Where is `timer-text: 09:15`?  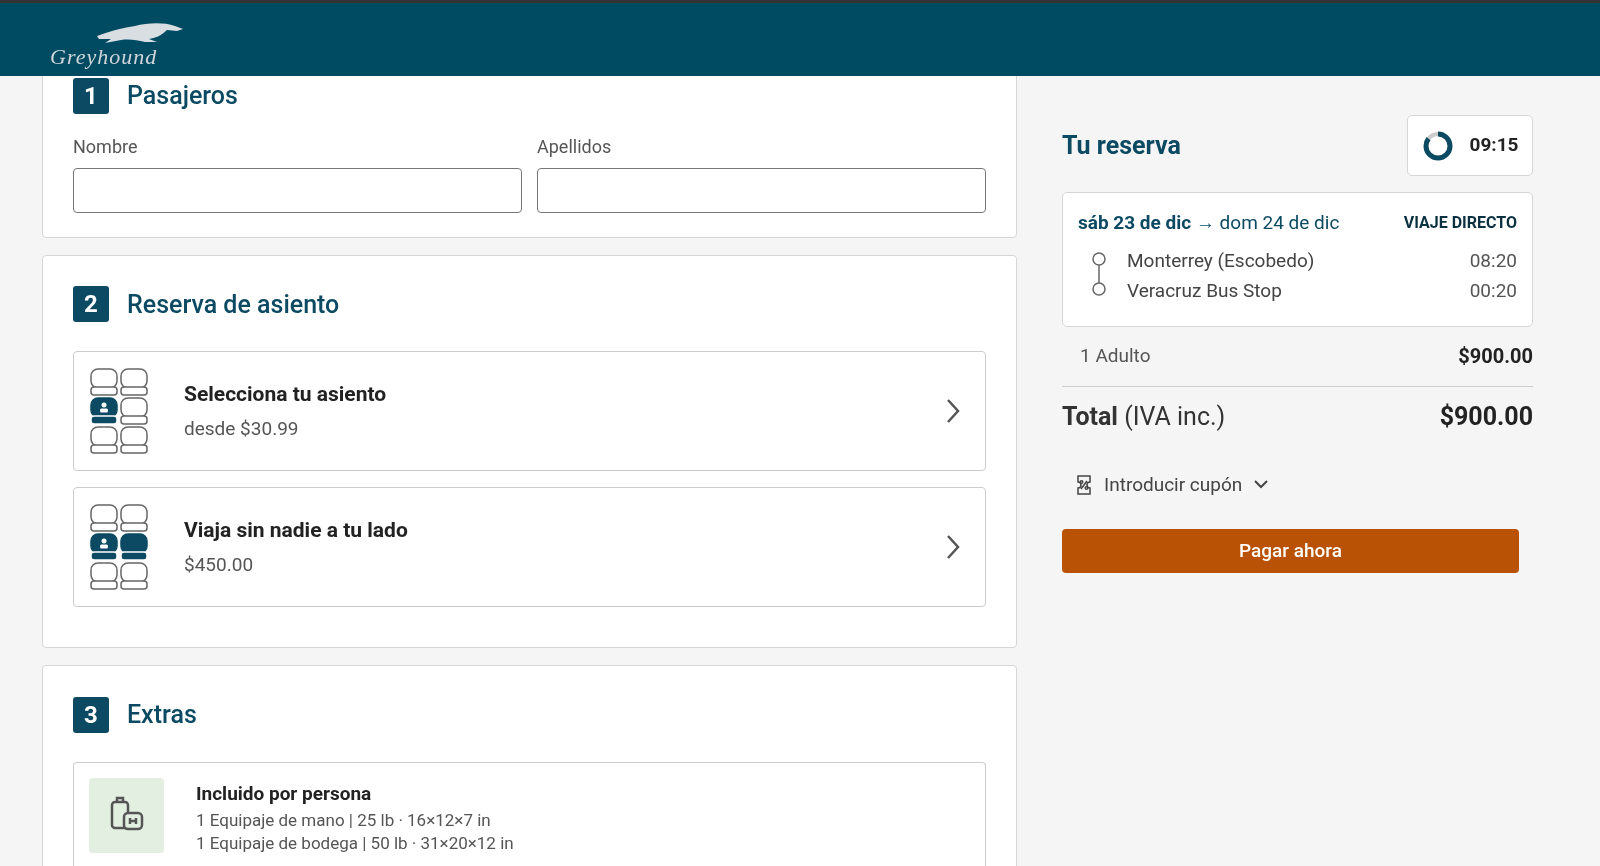 timer-text: 09:15 is located at coordinates (1494, 145).